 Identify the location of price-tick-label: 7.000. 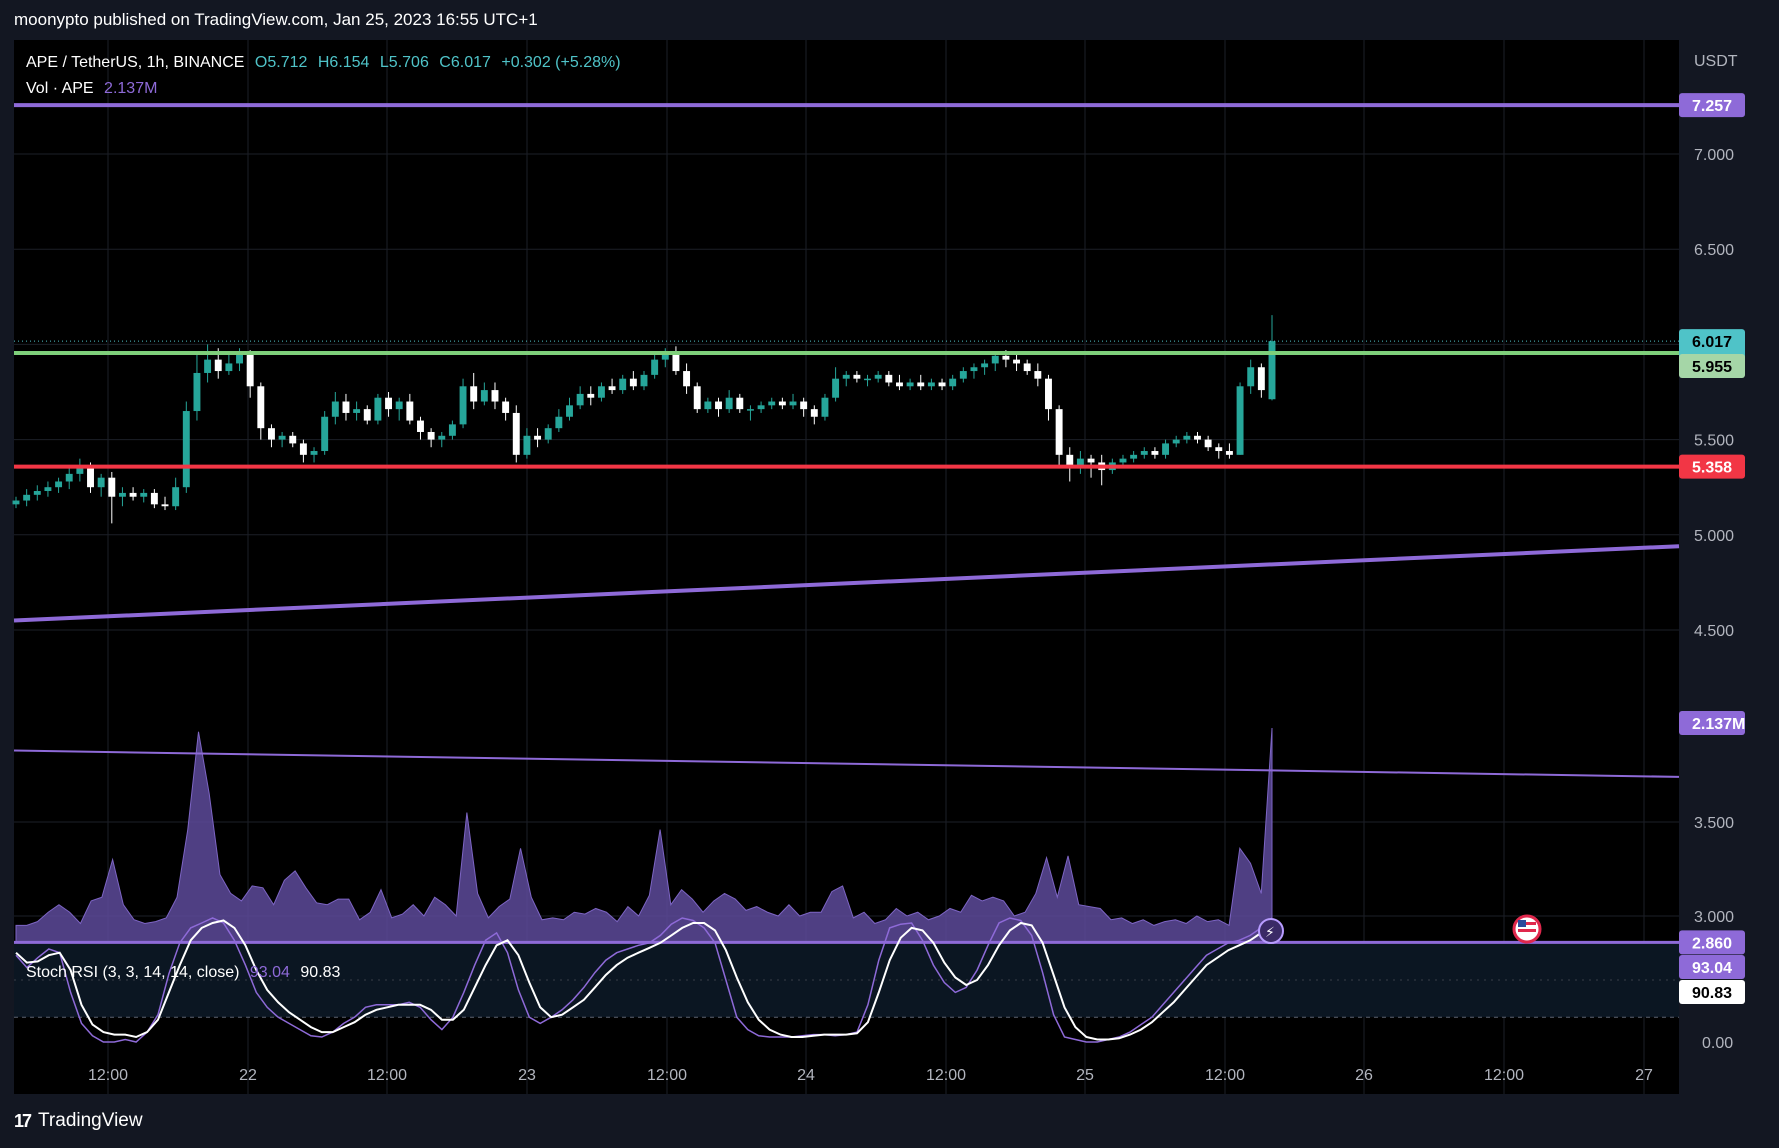
(1714, 155).